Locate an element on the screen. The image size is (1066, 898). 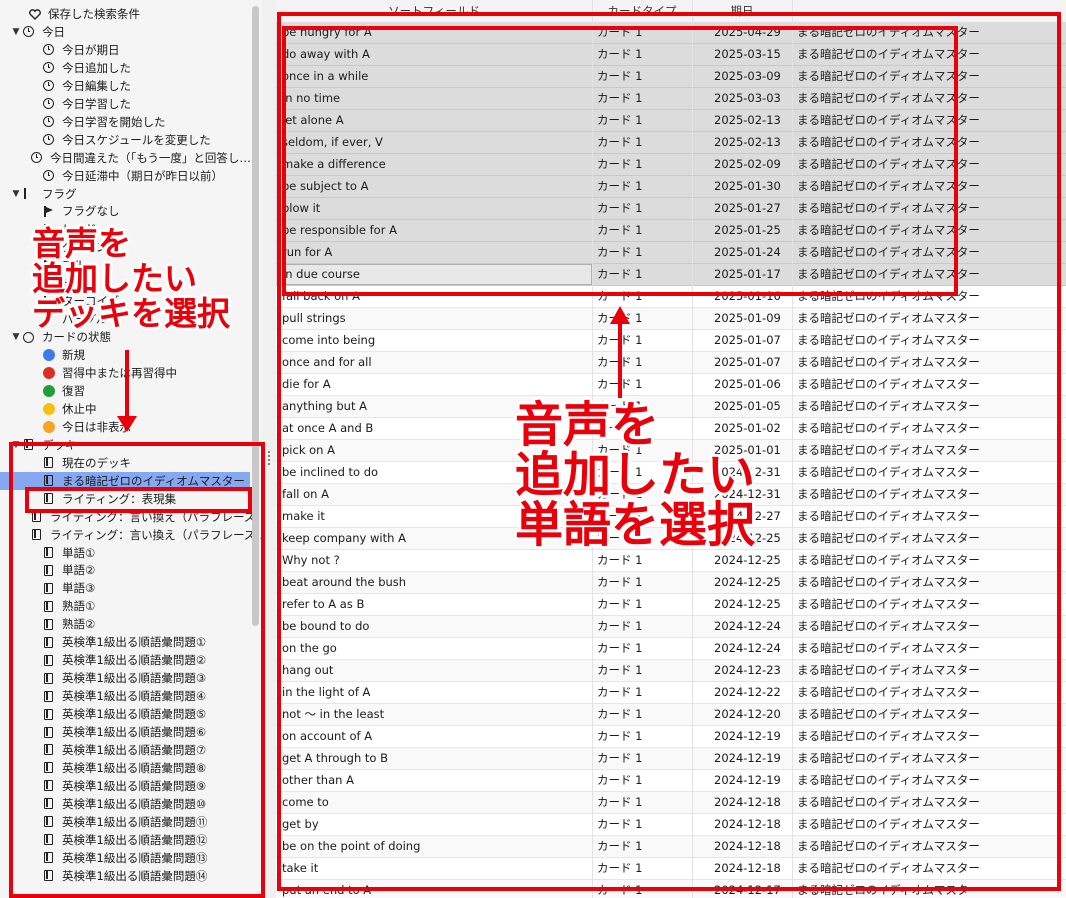
word-callout-line-2: 追加したい is located at coordinates (635, 475).